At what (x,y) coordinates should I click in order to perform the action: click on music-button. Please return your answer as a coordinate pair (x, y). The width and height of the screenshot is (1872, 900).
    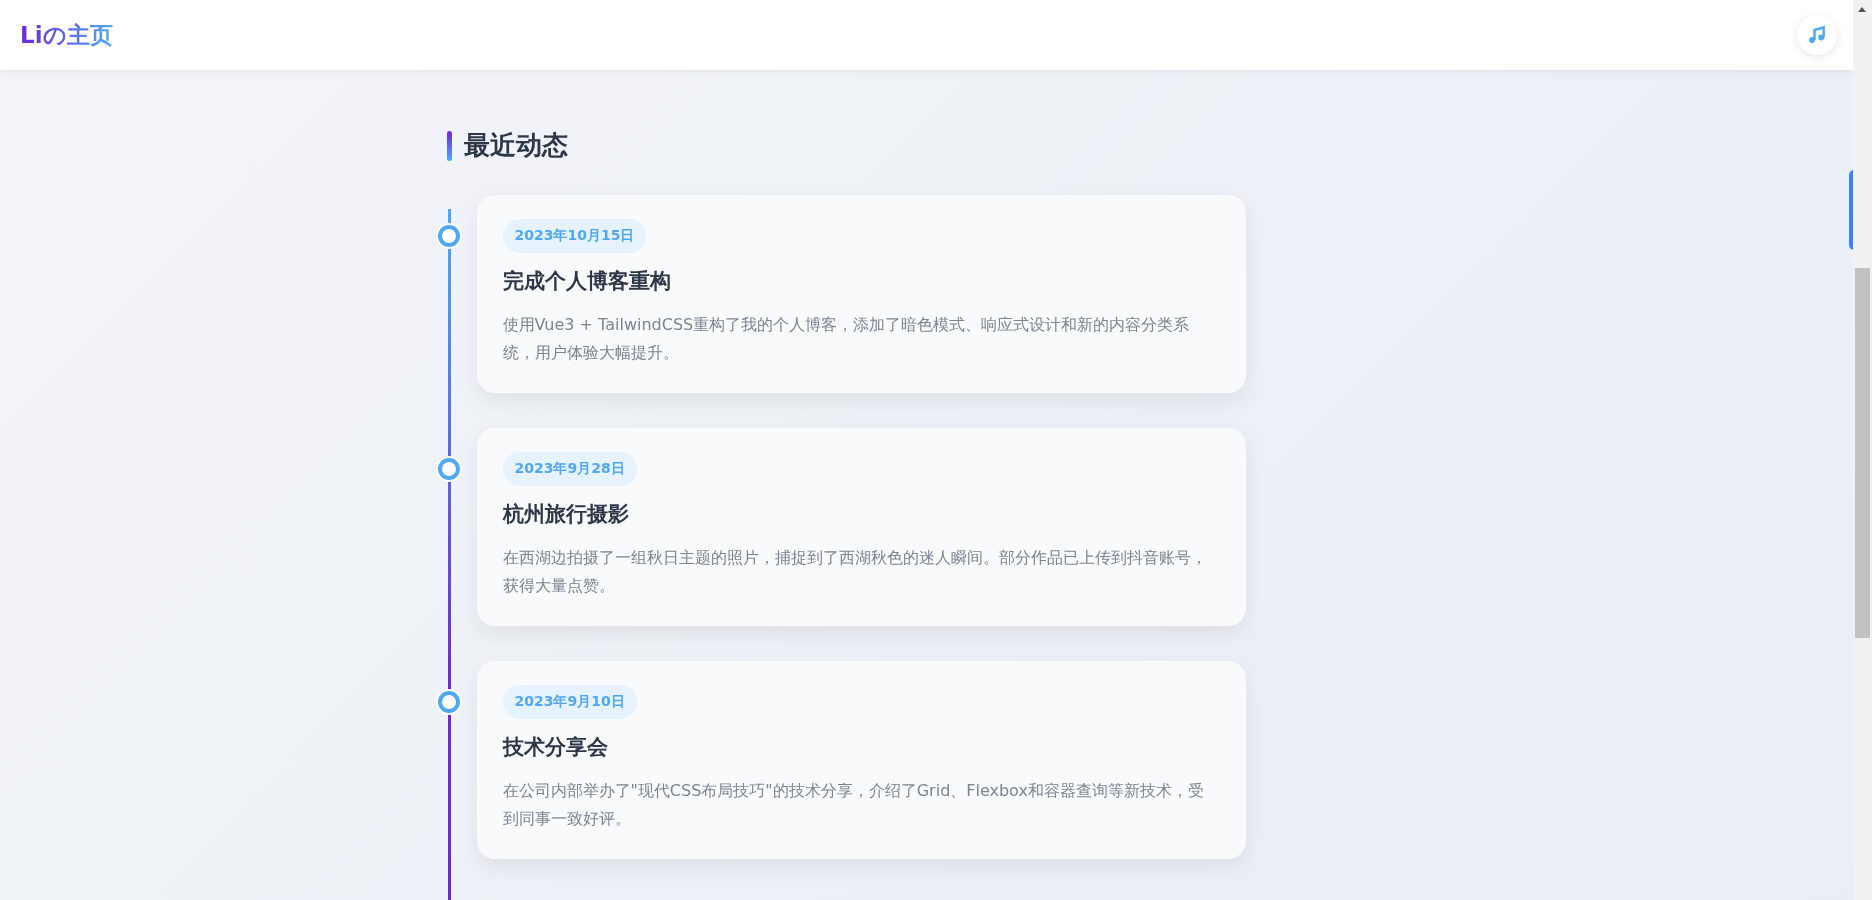
    Looking at the image, I should click on (1817, 35).